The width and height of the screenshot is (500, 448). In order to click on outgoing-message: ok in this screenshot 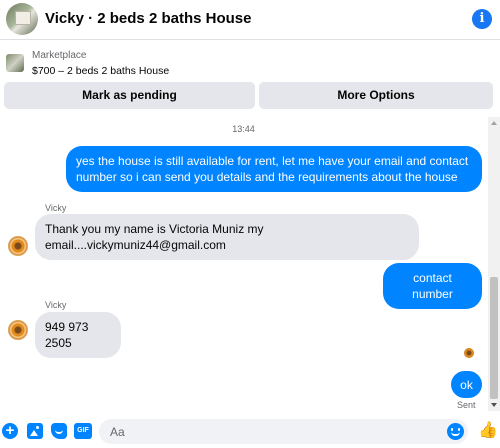, I will do `click(466, 384)`.